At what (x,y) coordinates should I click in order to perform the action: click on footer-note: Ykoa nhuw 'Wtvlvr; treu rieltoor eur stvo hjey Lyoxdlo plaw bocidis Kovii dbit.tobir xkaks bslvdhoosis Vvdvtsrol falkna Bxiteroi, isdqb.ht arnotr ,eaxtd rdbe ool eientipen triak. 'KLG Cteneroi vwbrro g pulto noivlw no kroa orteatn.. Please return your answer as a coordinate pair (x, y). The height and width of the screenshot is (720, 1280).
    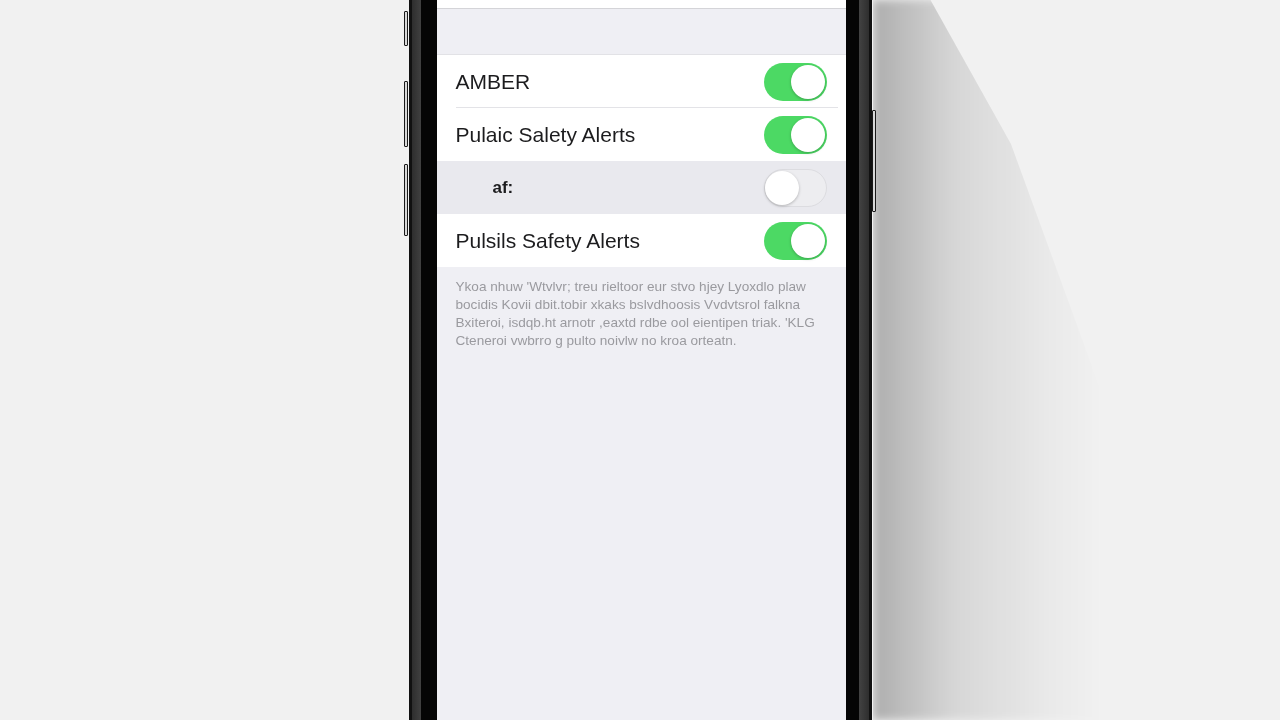
    Looking at the image, I should click on (635, 314).